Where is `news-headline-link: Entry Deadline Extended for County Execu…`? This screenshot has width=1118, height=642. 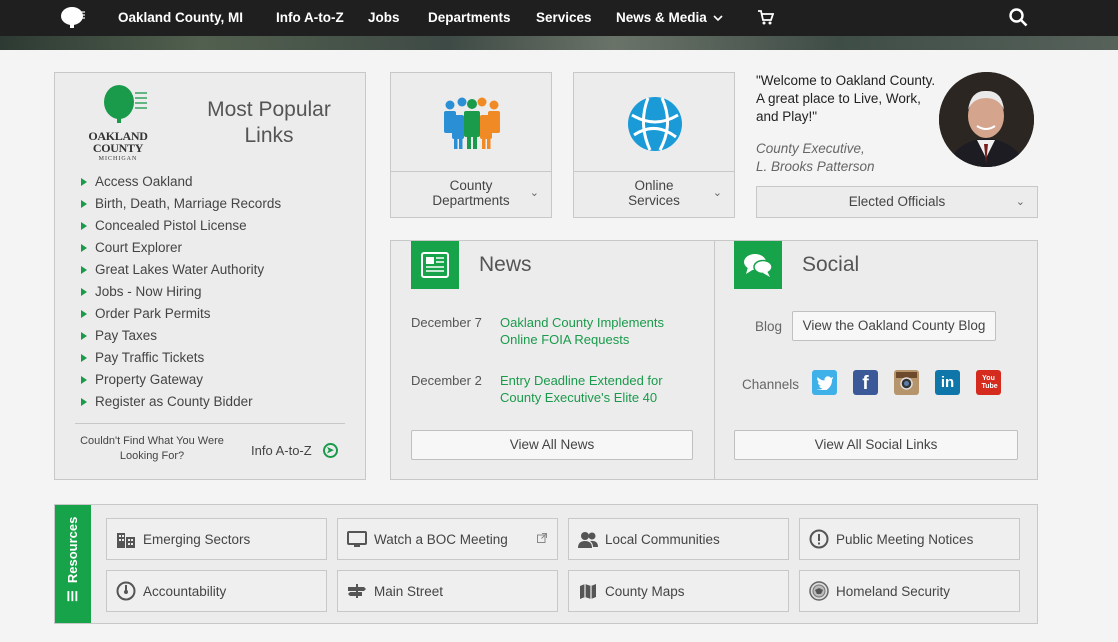 news-headline-link: Entry Deadline Extended for County Execu… is located at coordinates (595, 389).